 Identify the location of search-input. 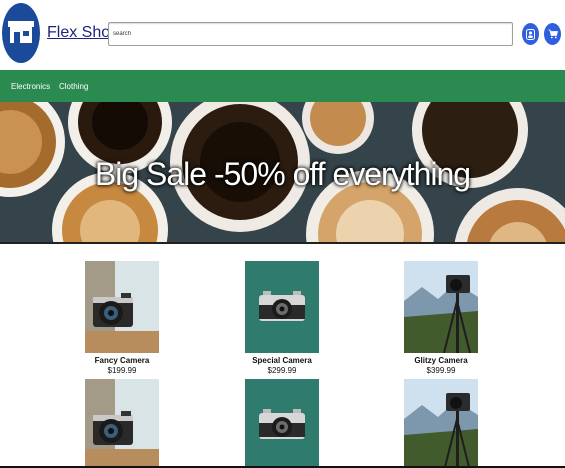
(310, 34).